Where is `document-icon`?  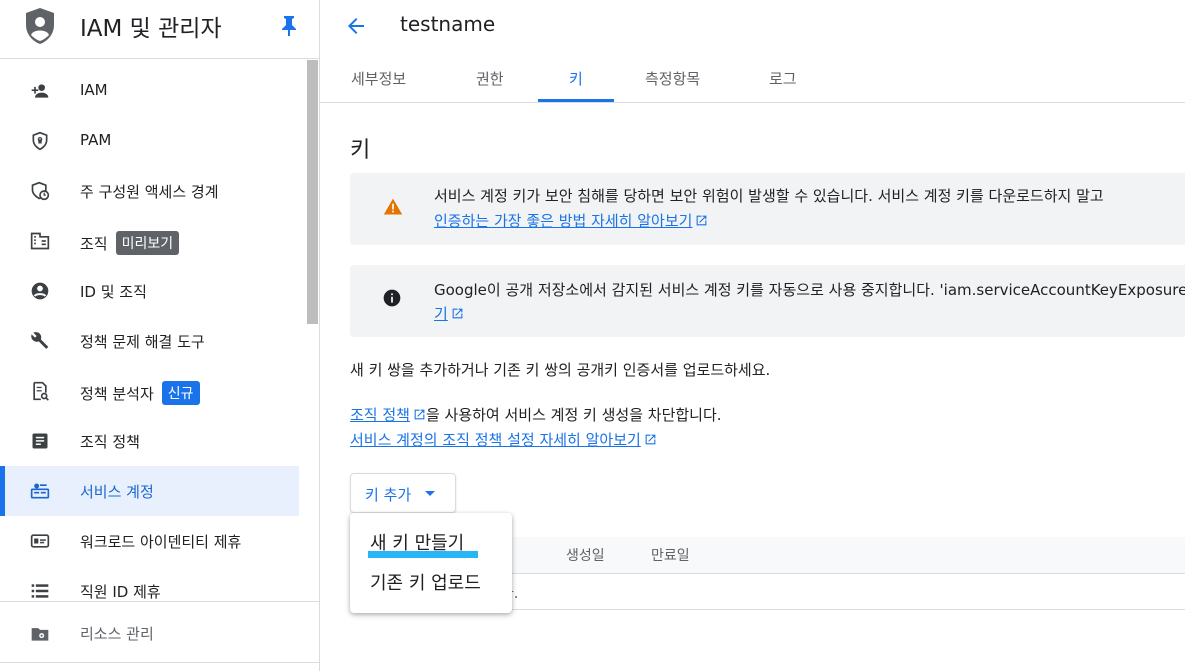
document-icon is located at coordinates (40, 441).